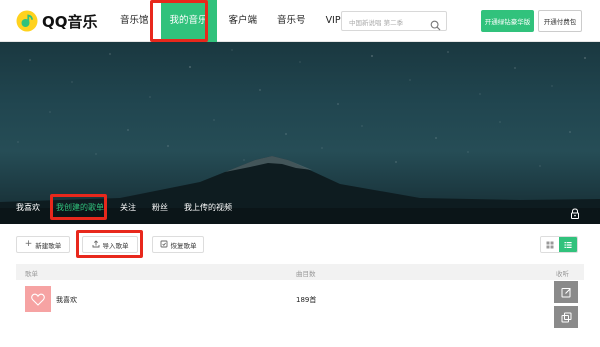 The height and width of the screenshot is (347, 600). Describe the element at coordinates (568, 244) in the screenshot. I see `list-view-icon` at that location.